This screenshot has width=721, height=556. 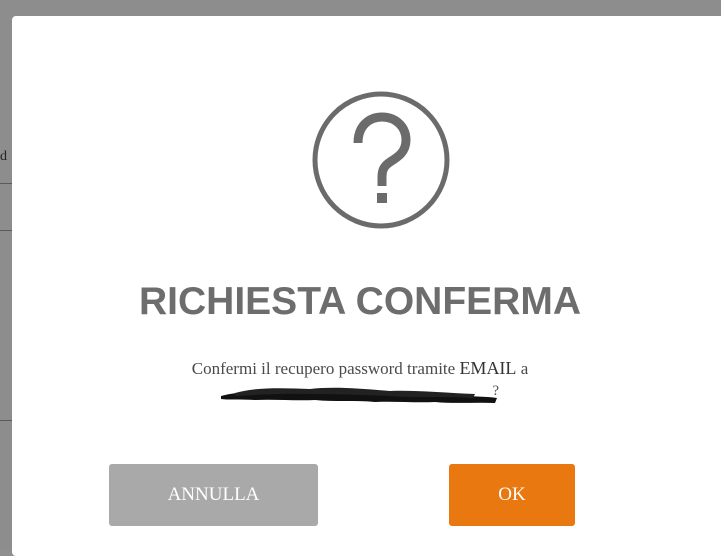 What do you see at coordinates (213, 495) in the screenshot?
I see `cancel-button: ANNULLA` at bounding box center [213, 495].